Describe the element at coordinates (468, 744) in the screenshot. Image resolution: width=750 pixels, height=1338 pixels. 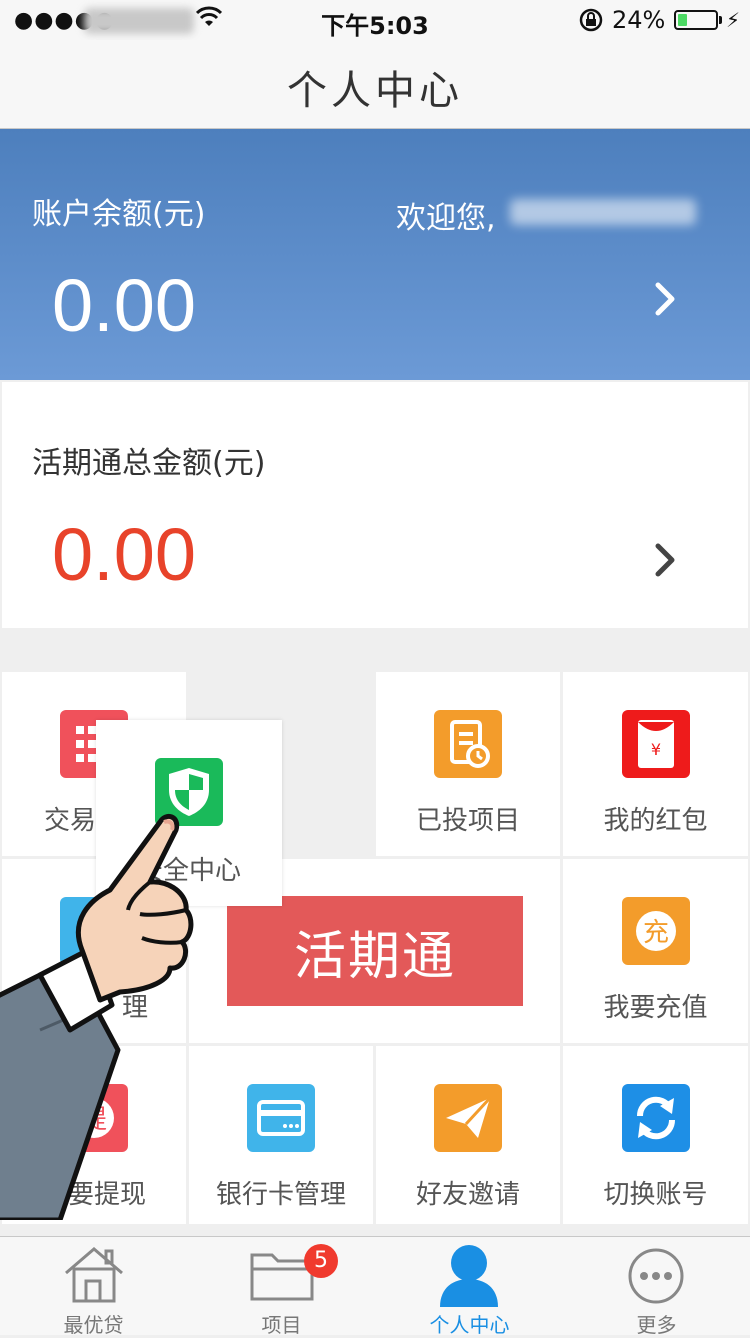
I see `document-clock-icon` at that location.